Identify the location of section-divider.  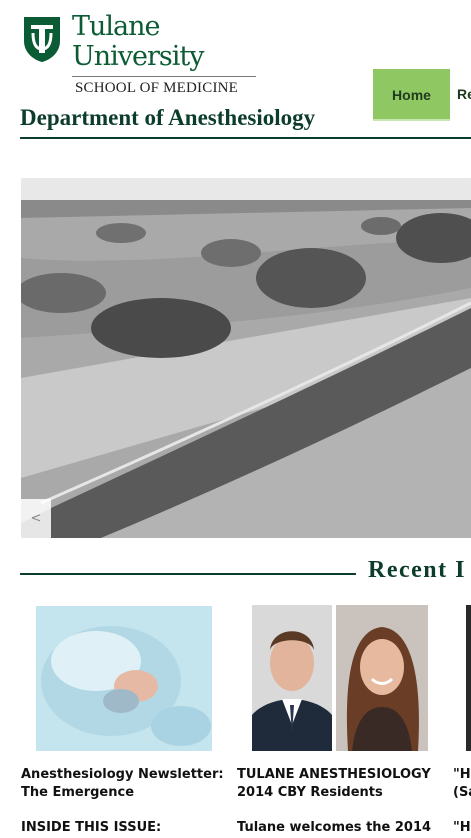
(188, 574).